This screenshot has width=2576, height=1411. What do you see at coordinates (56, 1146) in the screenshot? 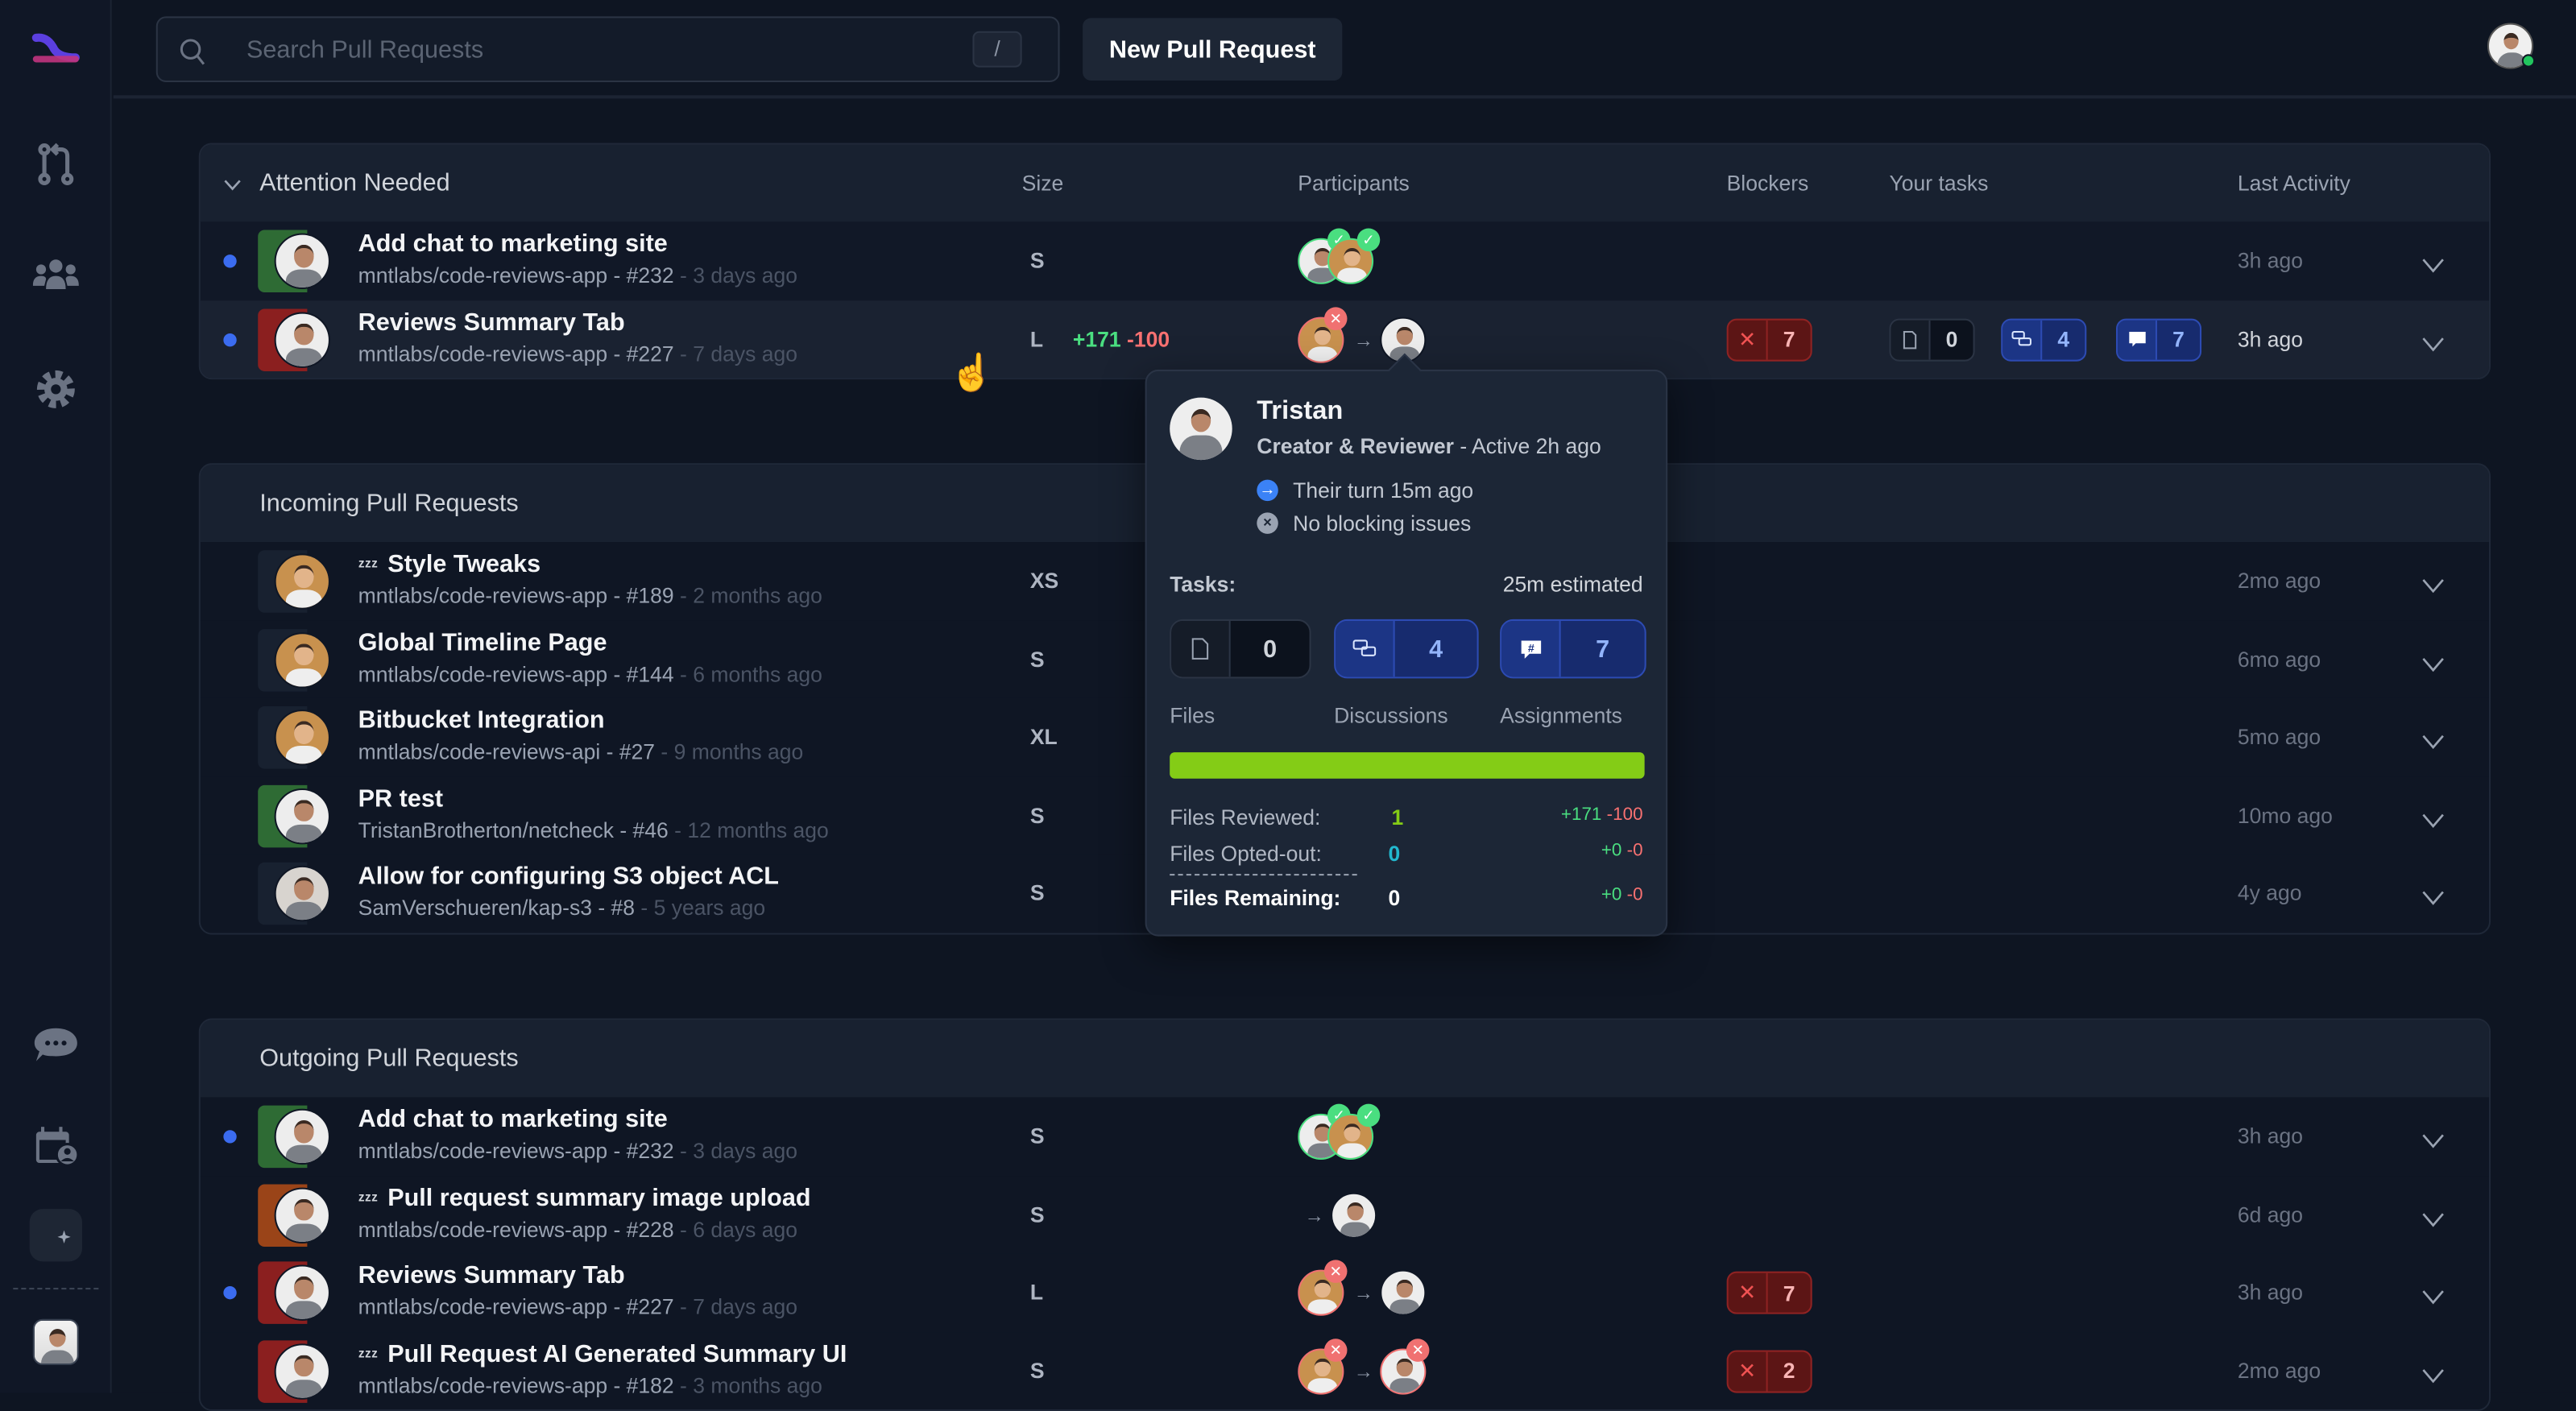
I see `calendar-user-icon` at bounding box center [56, 1146].